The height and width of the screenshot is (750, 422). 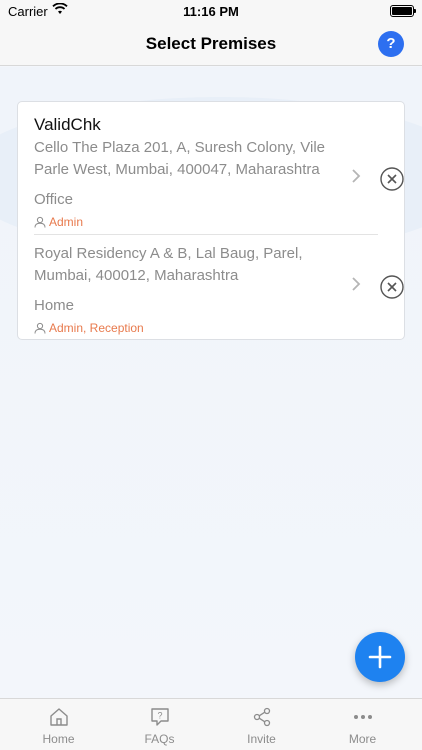 I want to click on tab-invite: Invite, so click(x=261, y=724).